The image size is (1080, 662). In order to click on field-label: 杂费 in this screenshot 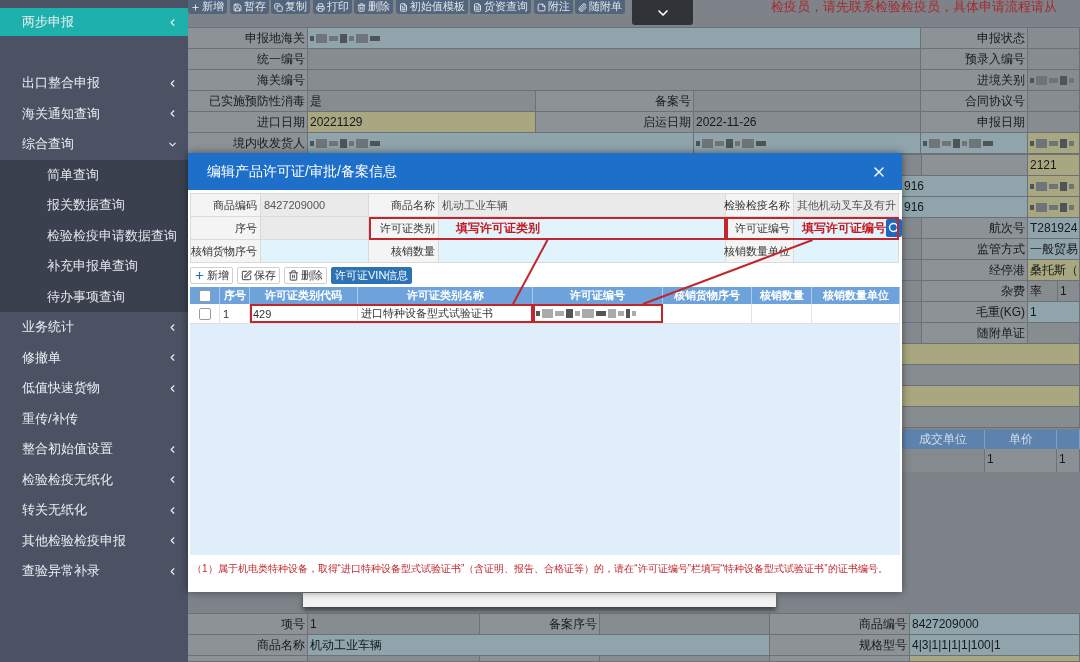, I will do `click(975, 291)`.